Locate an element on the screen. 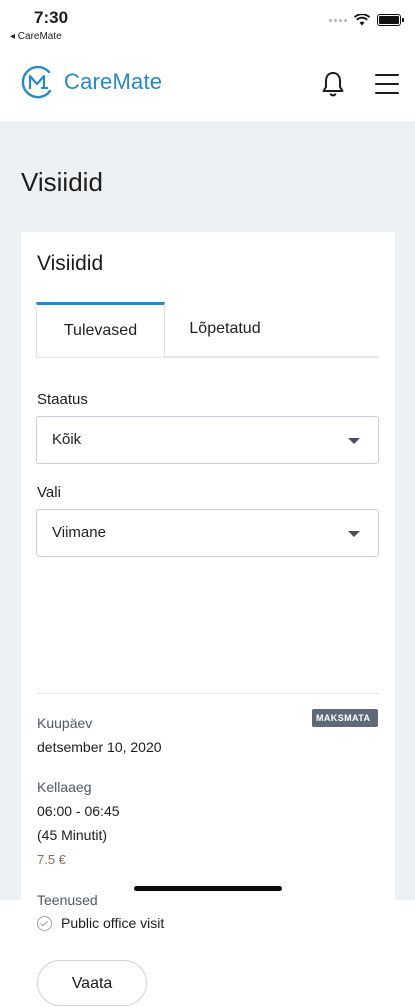 The image size is (415, 1007). sort-filter-value: Viimane is located at coordinates (79, 532).